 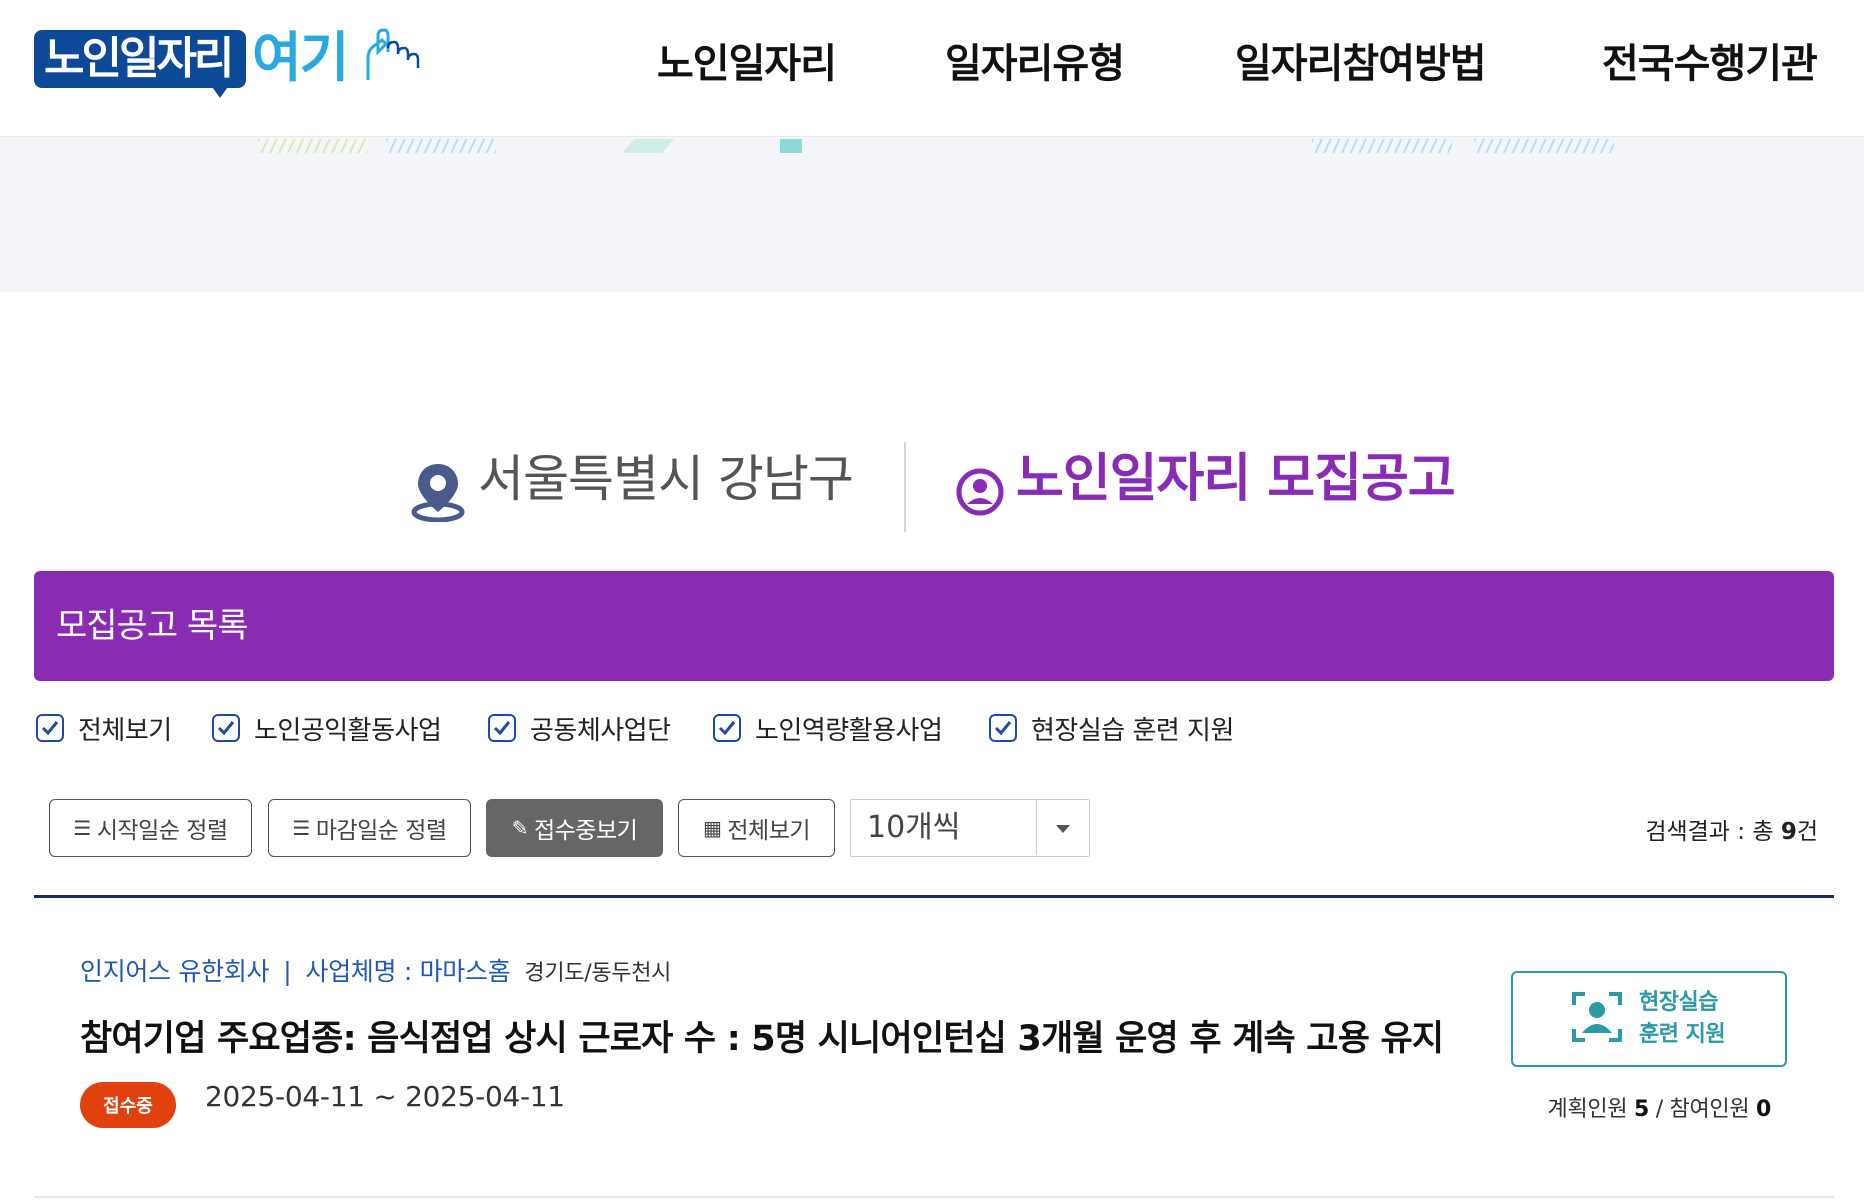 What do you see at coordinates (1807, 832) in the screenshot?
I see `result-count-suffix: 건` at bounding box center [1807, 832].